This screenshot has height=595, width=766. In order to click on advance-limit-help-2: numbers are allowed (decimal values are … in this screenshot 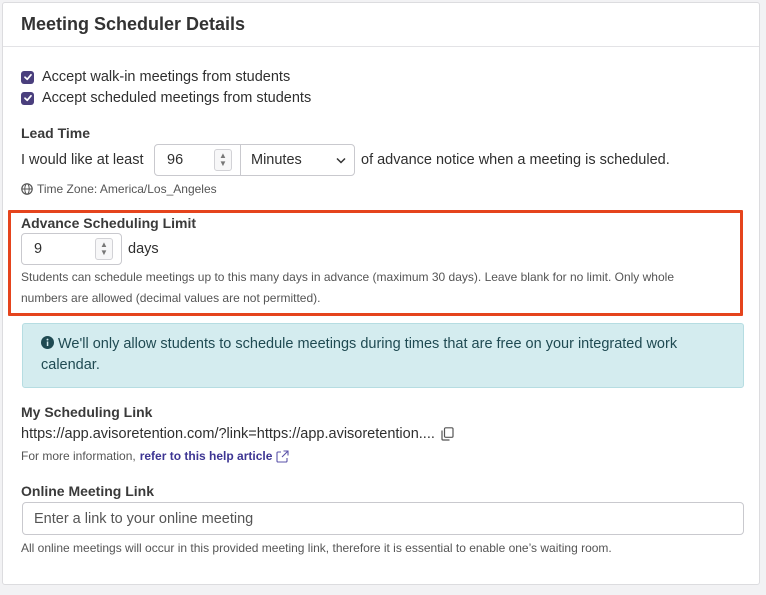, I will do `click(171, 298)`.